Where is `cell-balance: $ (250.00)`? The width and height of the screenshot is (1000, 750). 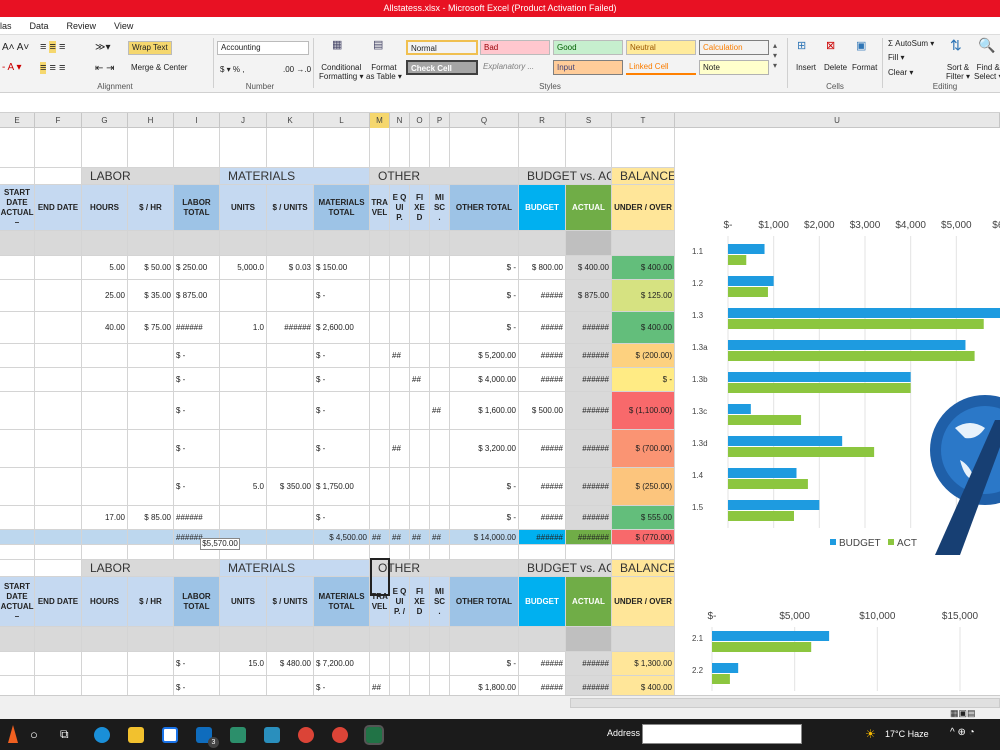
cell-balance: $ (250.00) is located at coordinates (643, 487).